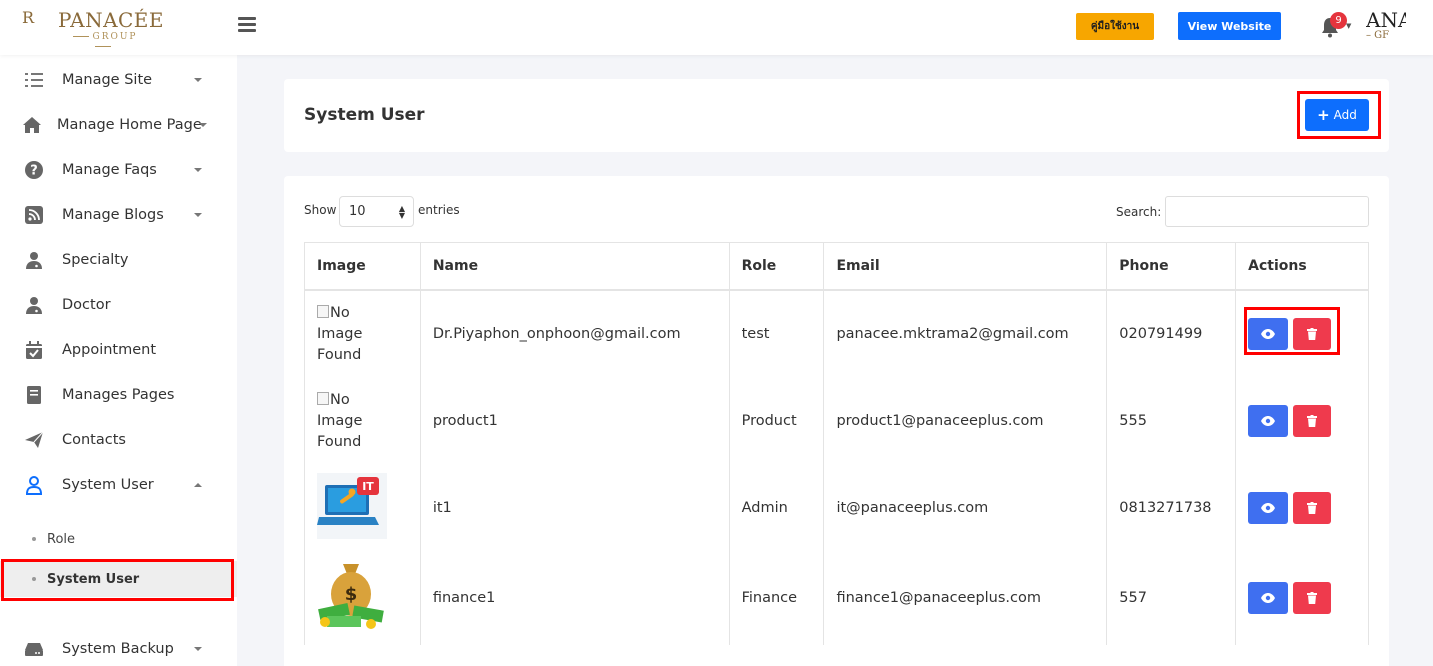  Describe the element at coordinates (776, 333) in the screenshot. I see `user-role-cell: test` at that location.